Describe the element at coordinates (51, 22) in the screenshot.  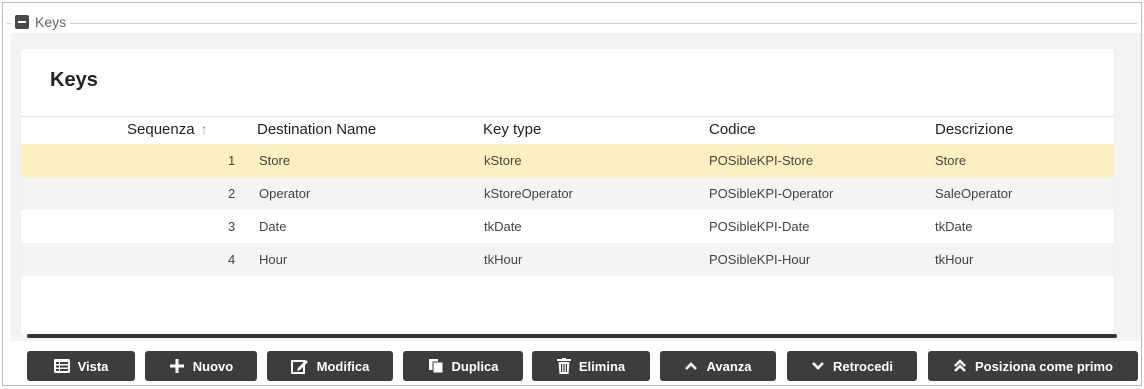
I see `fieldset-label: Keys` at that location.